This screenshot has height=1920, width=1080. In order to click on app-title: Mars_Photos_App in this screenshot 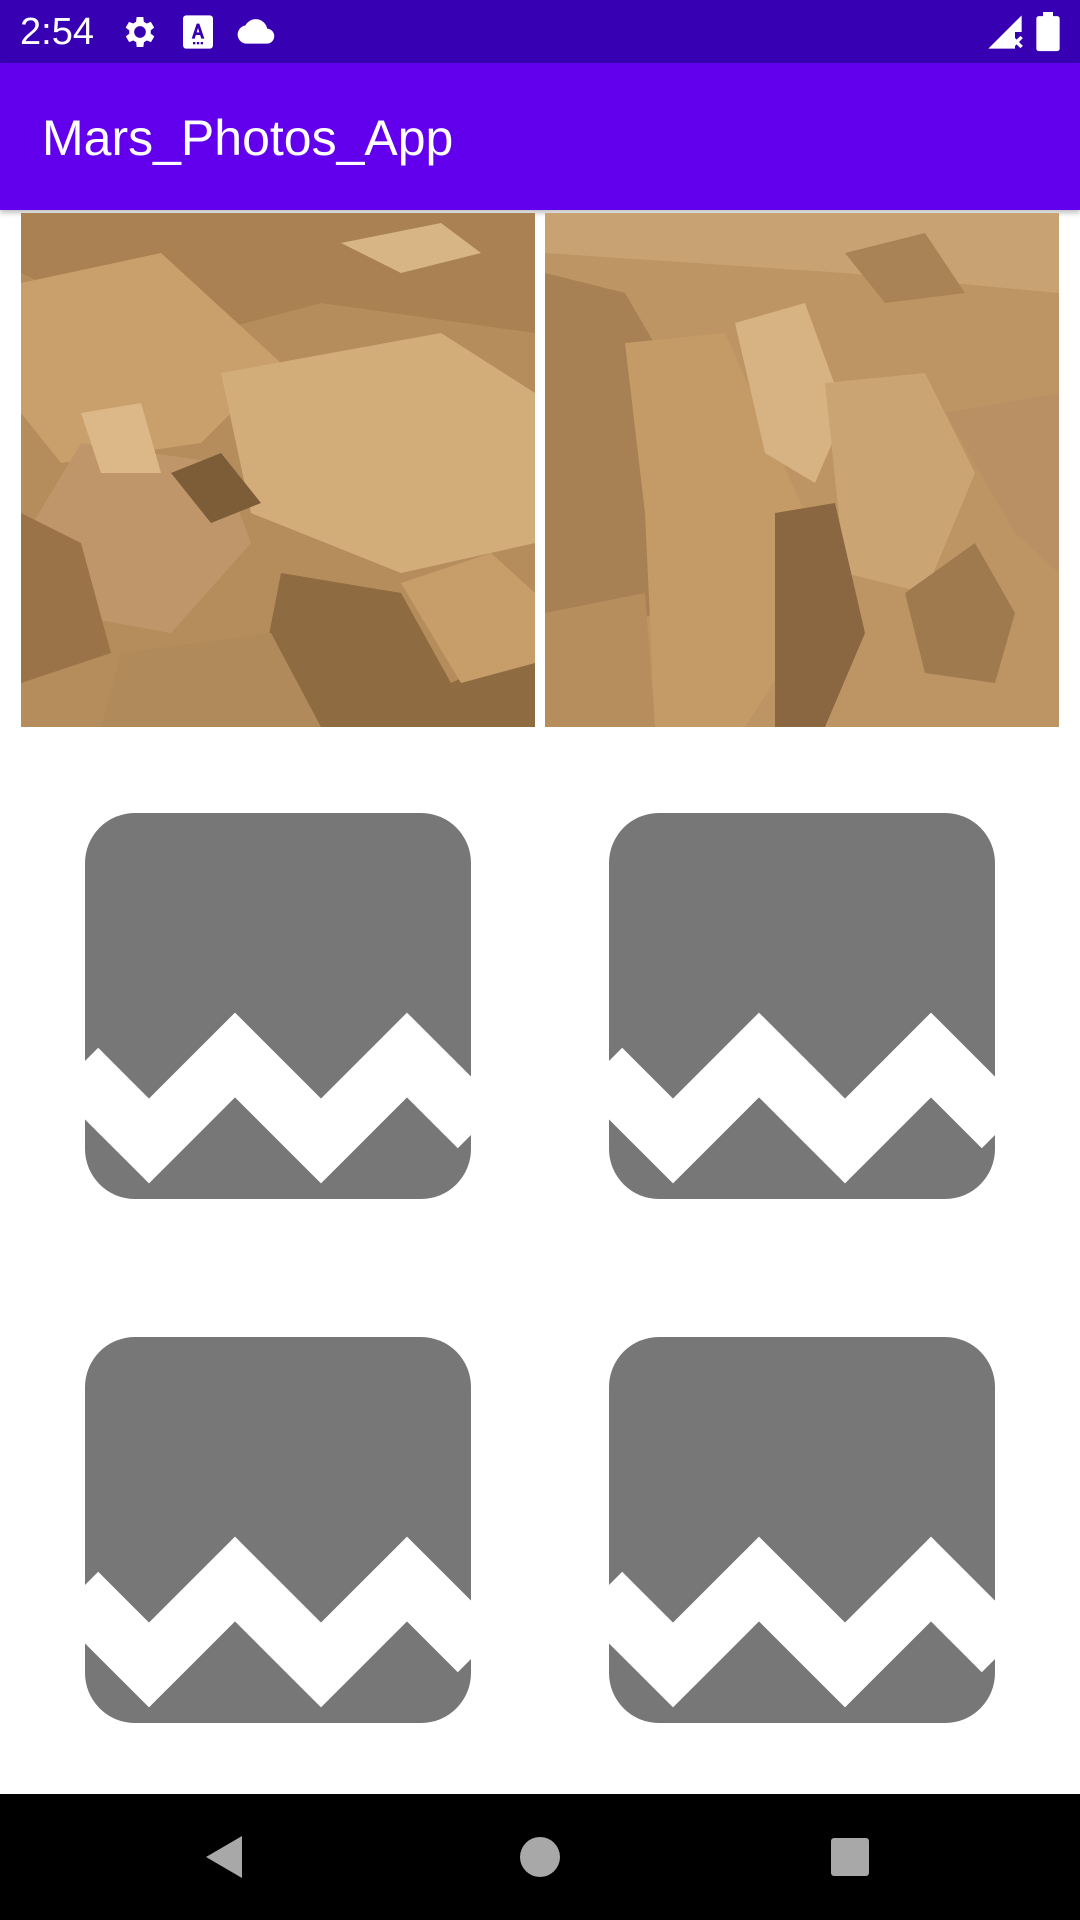, I will do `click(248, 138)`.